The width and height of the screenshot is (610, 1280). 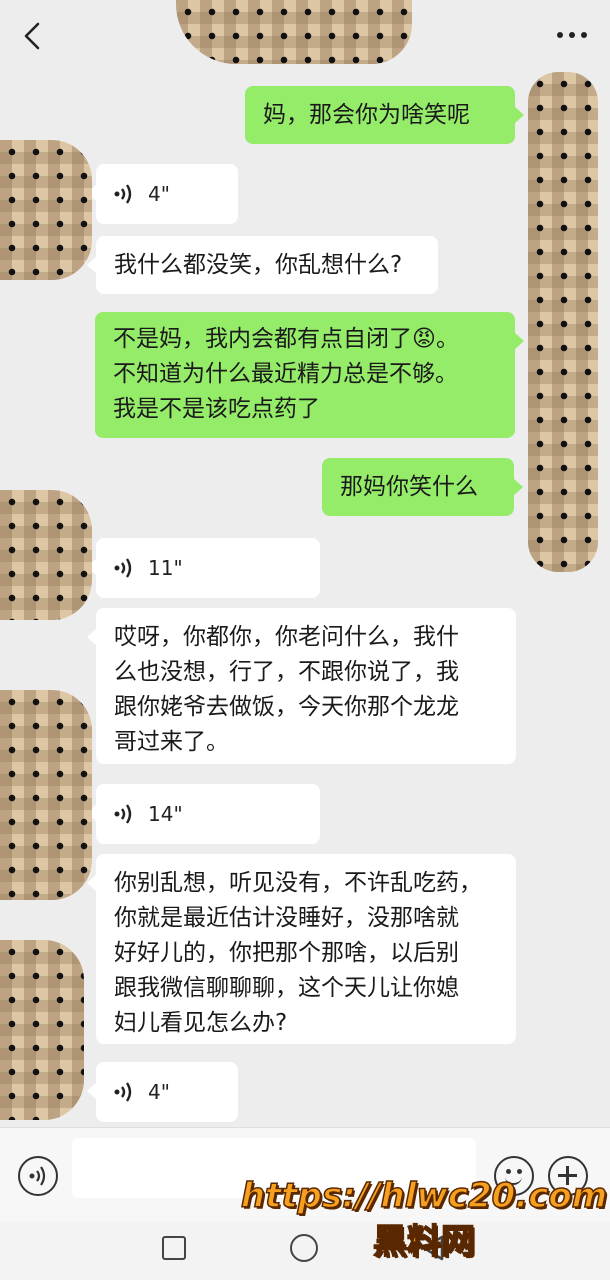 I want to click on censor-mosaic-title, so click(x=294, y=32).